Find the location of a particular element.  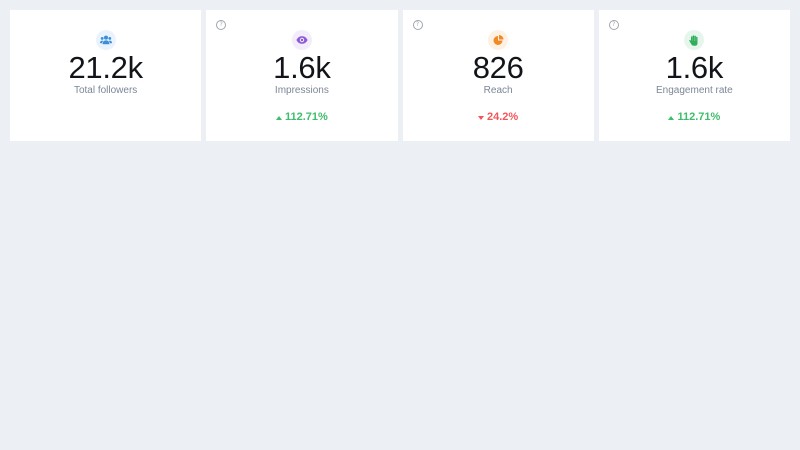

impressions-change: 112.71% is located at coordinates (301, 117).